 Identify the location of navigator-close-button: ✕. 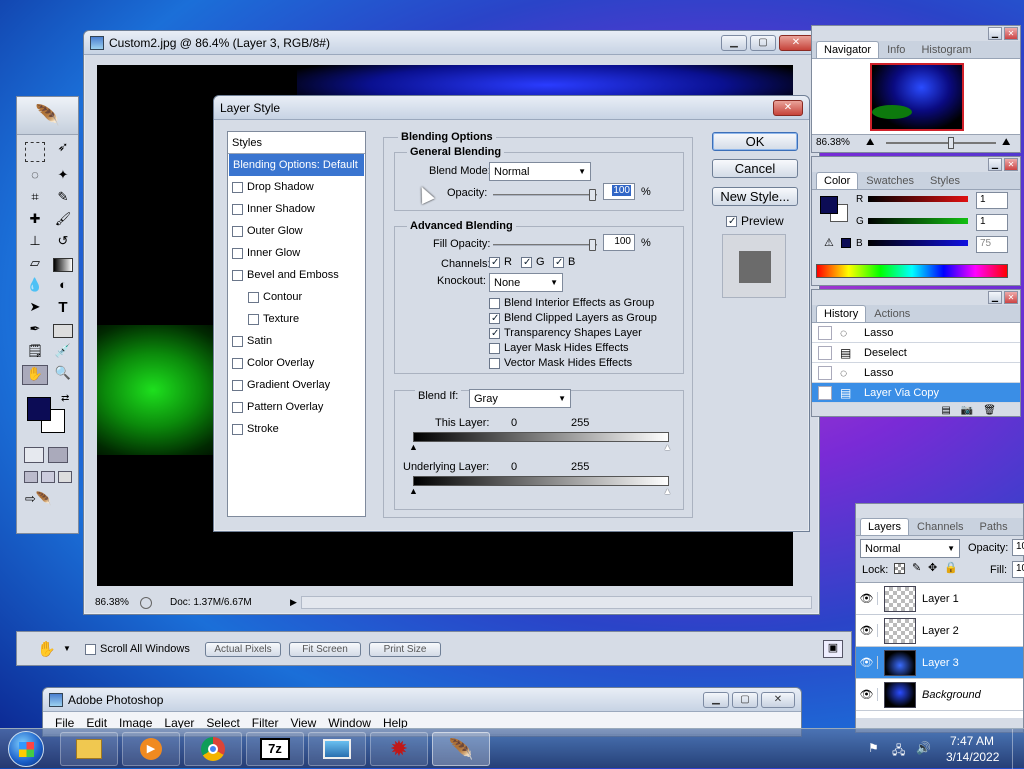
(1011, 33).